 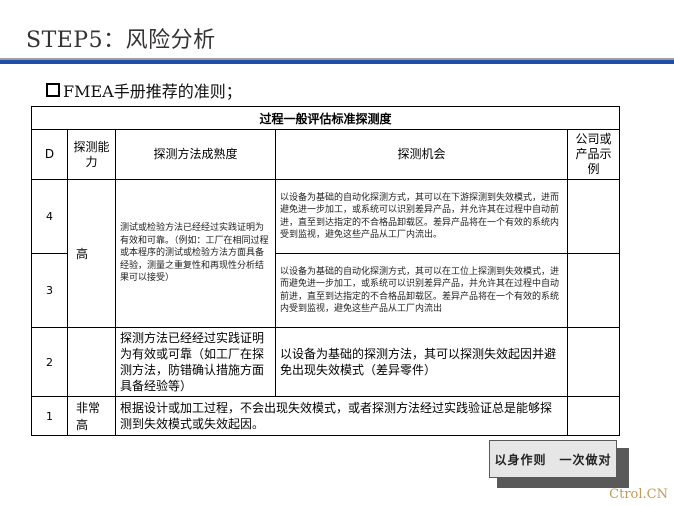 I want to click on subtitle: FMEA手册推荐的准则；, so click(x=144, y=90).